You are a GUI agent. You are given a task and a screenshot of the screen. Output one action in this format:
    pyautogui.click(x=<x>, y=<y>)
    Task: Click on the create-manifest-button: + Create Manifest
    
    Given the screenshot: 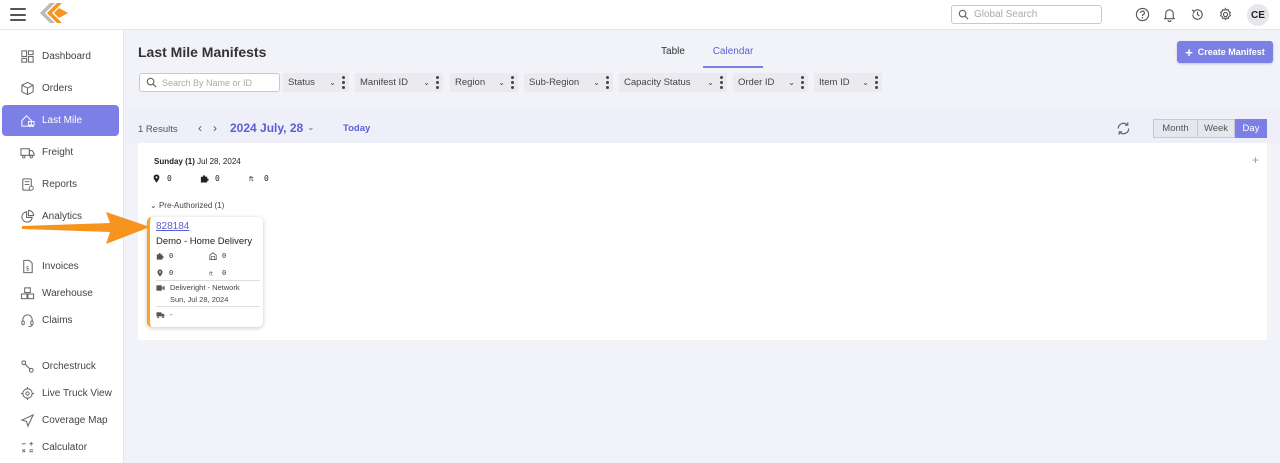 What is the action you would take?
    pyautogui.click(x=1225, y=52)
    